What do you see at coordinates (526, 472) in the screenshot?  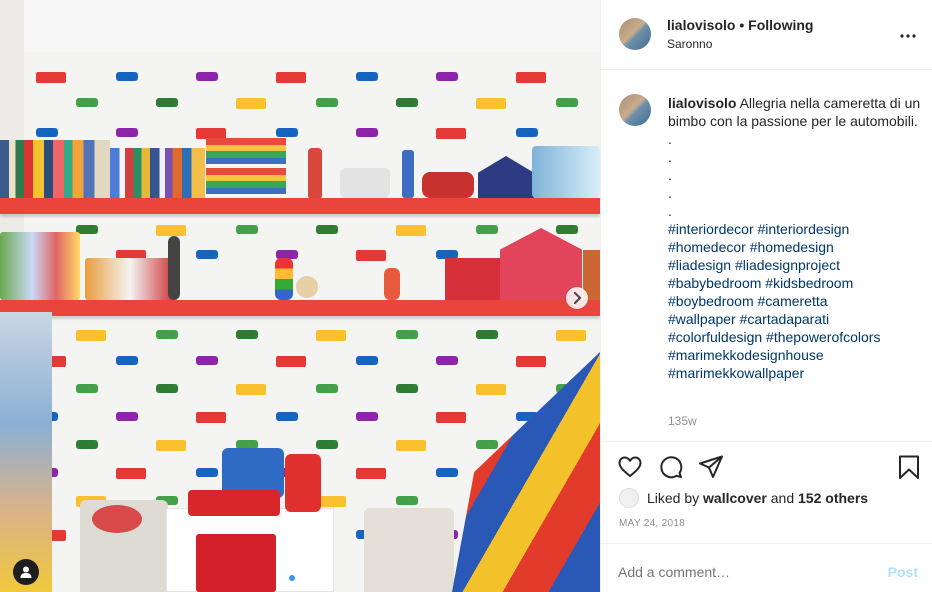 I see `play-tent` at bounding box center [526, 472].